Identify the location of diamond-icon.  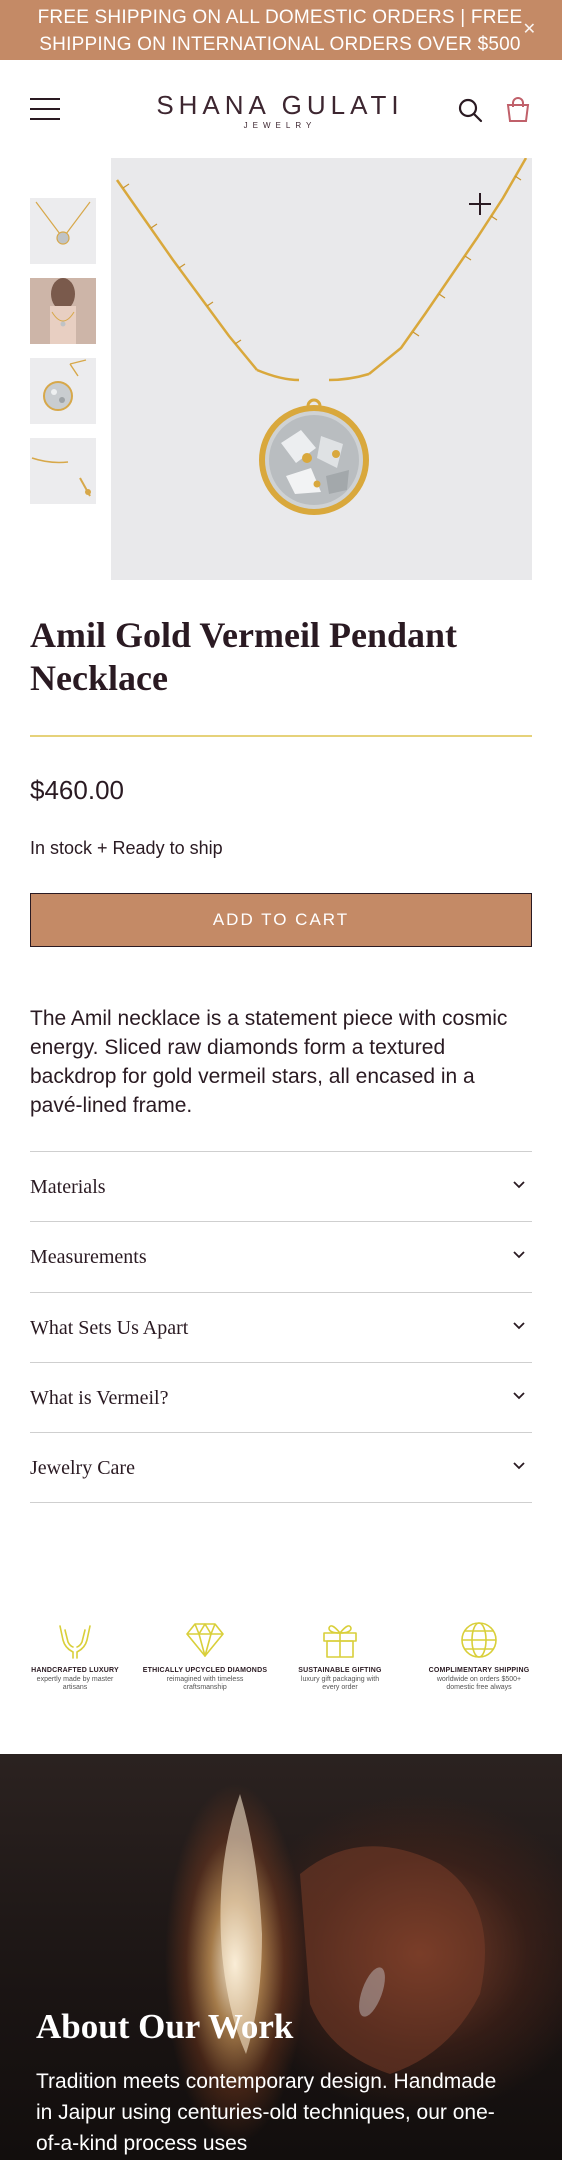
(205, 1640).